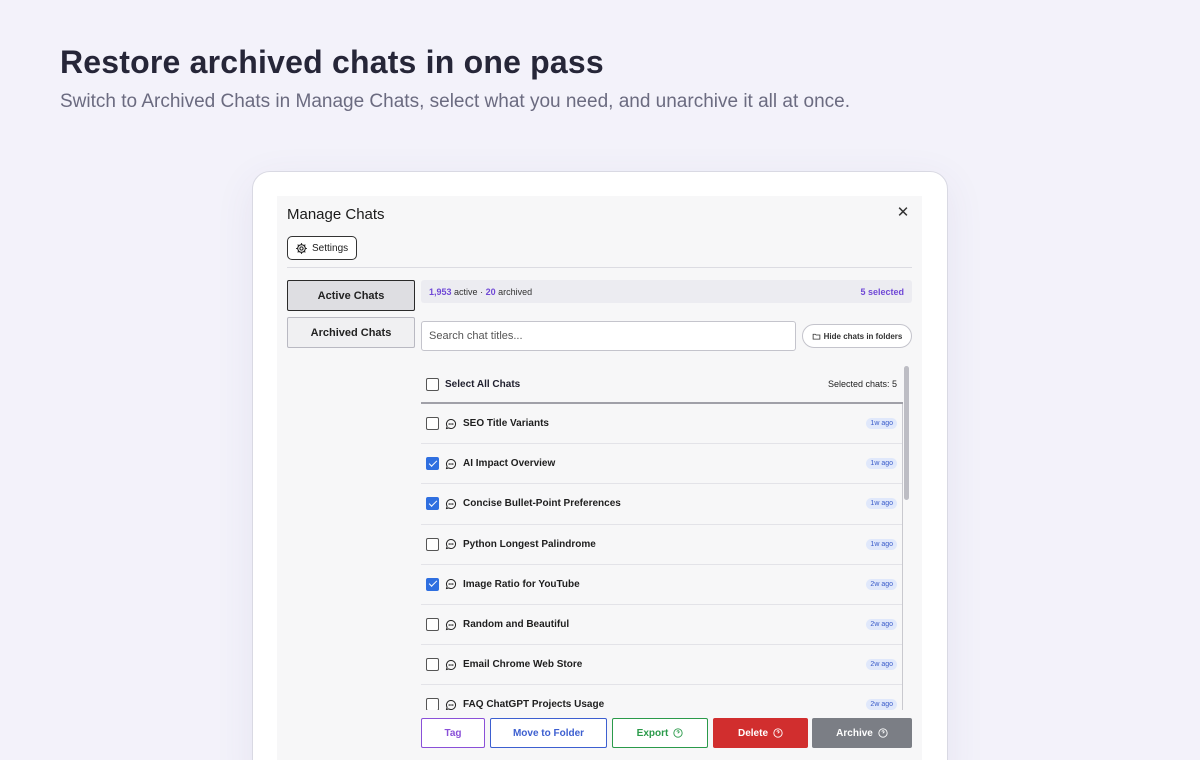  Describe the element at coordinates (662, 665) in the screenshot. I see `list-item: Email Chrome Web Store 2w ago` at that location.